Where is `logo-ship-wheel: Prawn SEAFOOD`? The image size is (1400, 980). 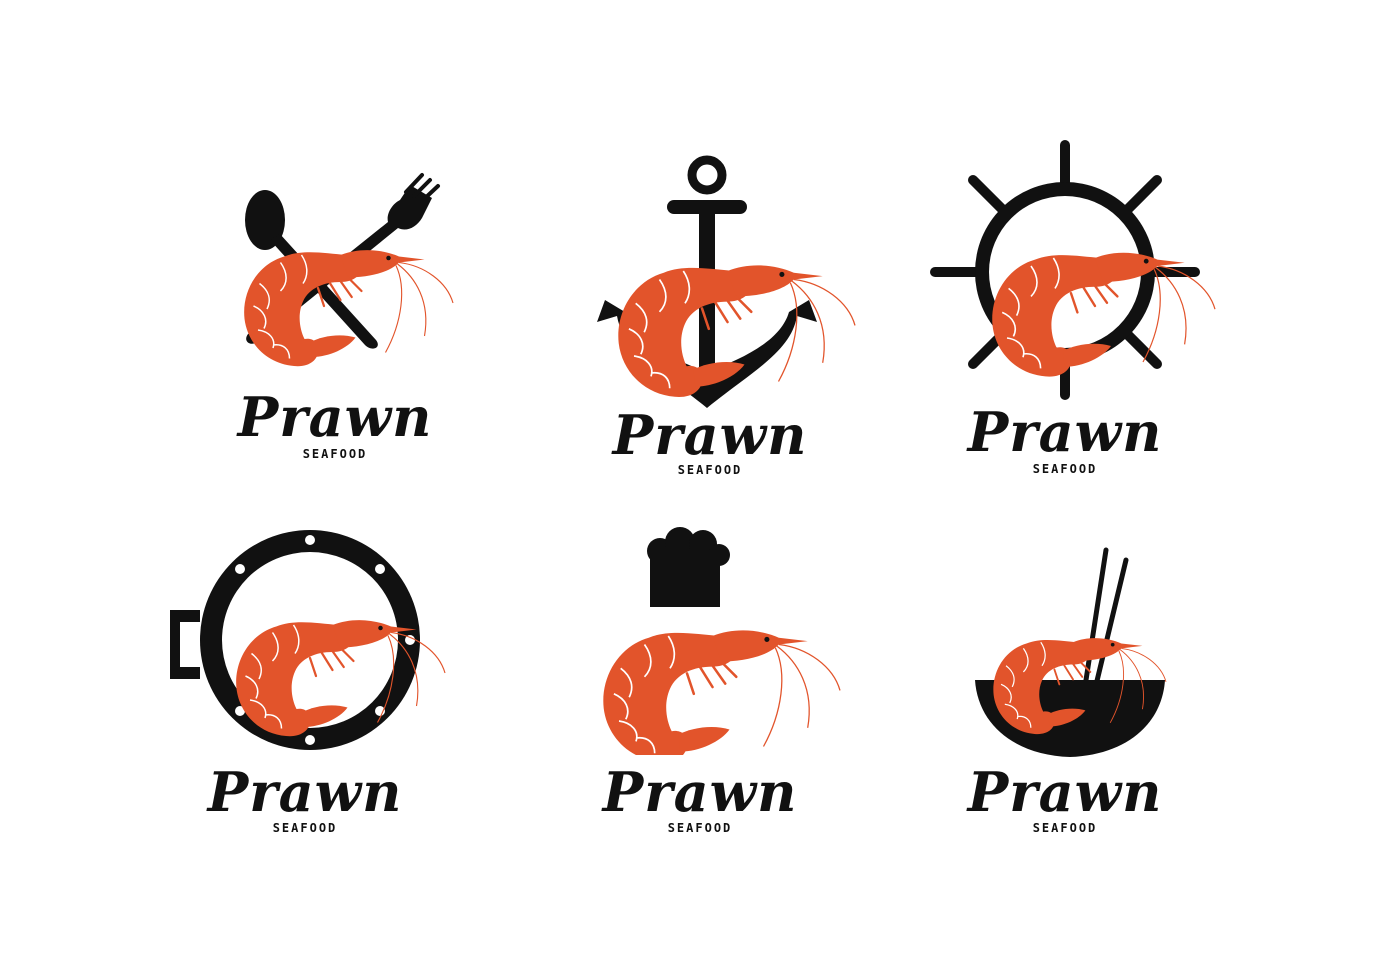 logo-ship-wheel: Prawn SEAFOOD is located at coordinates (1065, 308).